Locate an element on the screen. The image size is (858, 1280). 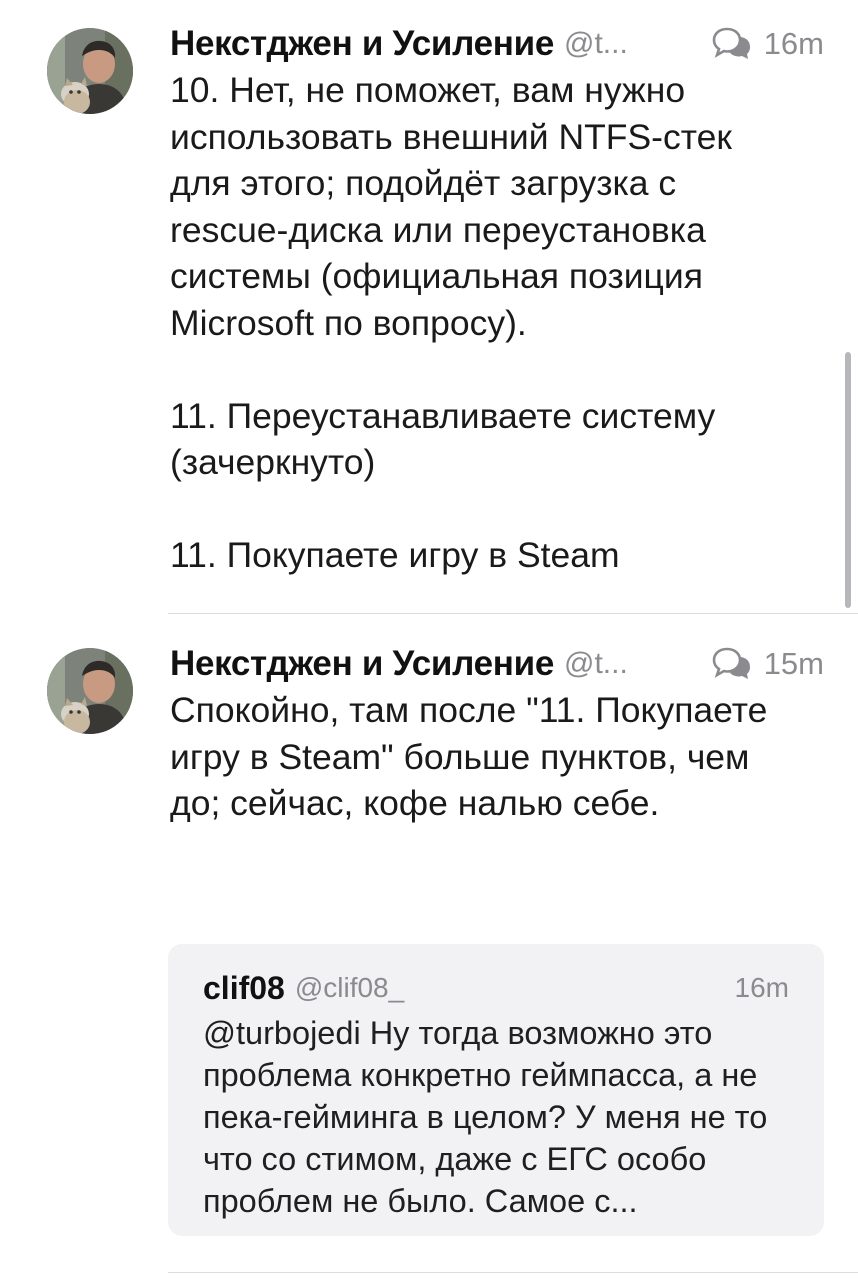
scrollbar is located at coordinates (848, 480).